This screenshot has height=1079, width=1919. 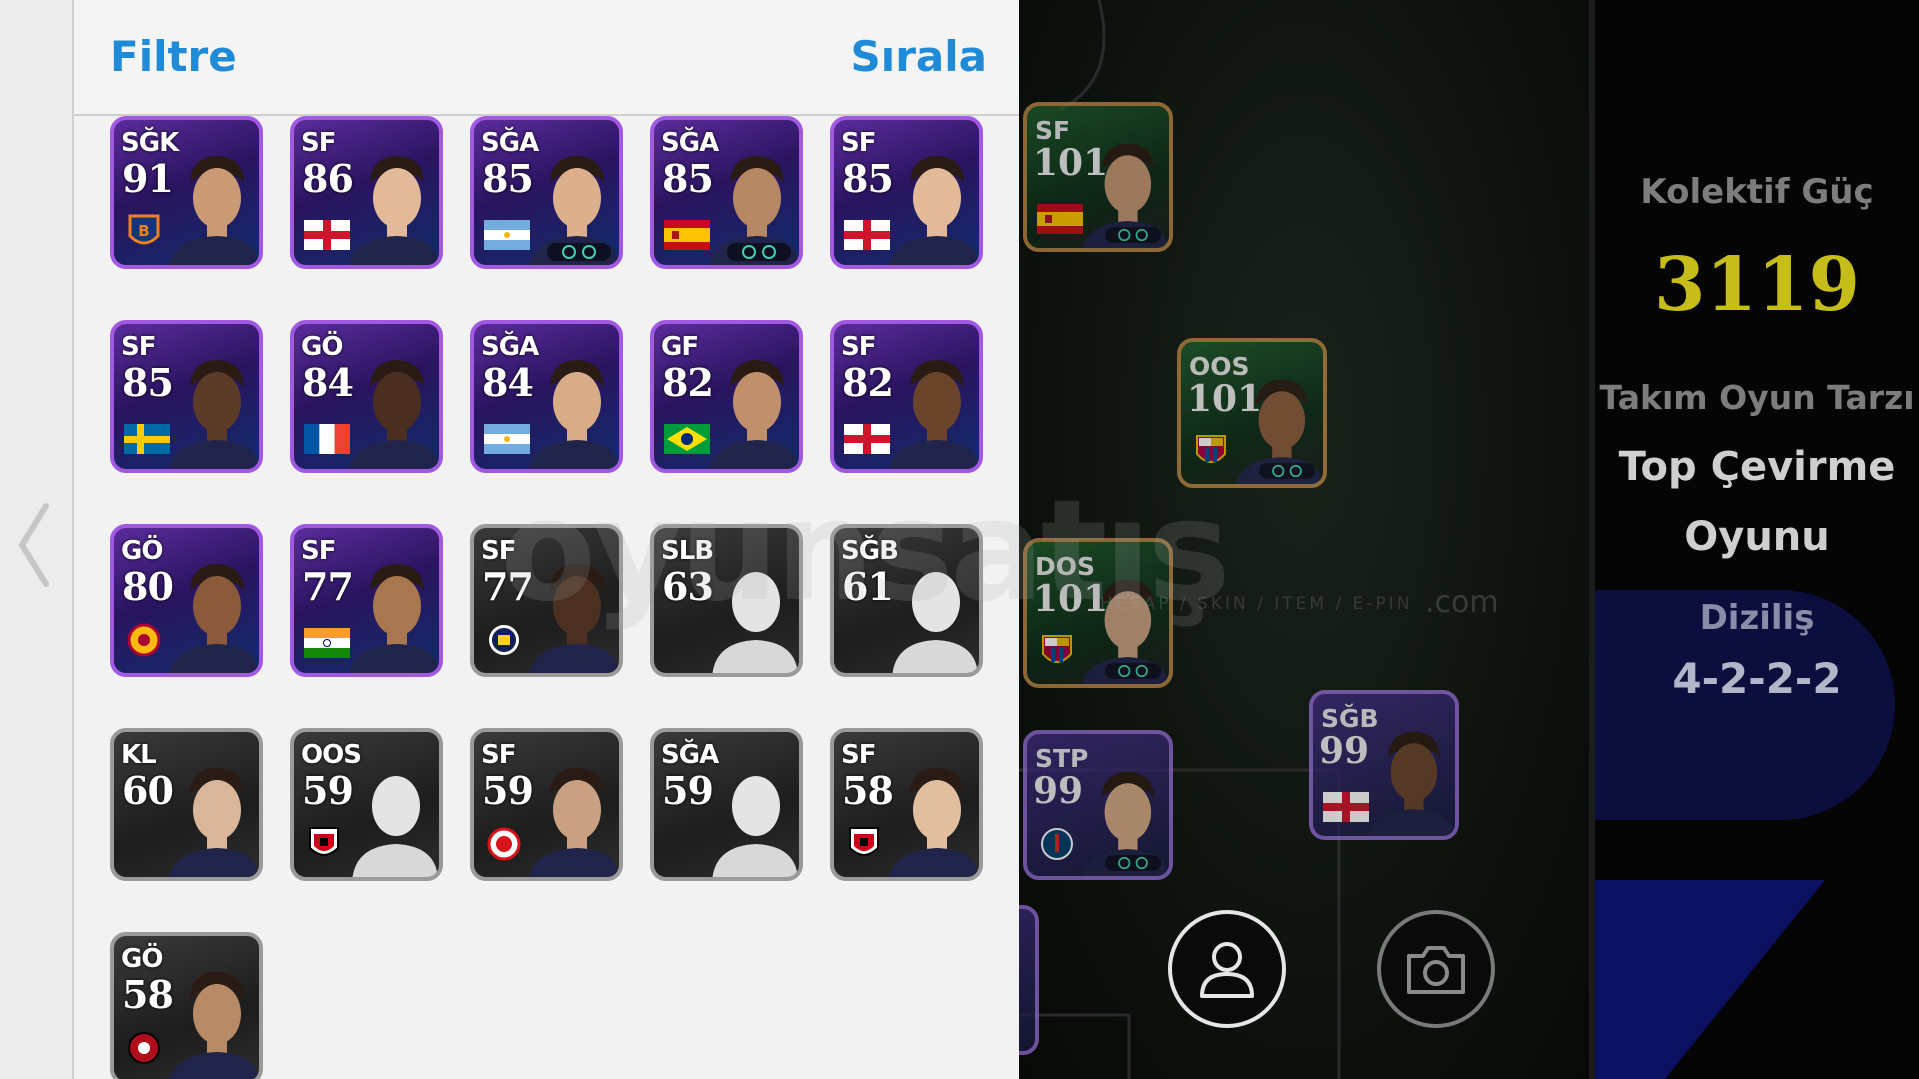 What do you see at coordinates (1098, 805) in the screenshot?
I see `pitch-player-slot: STP 99` at bounding box center [1098, 805].